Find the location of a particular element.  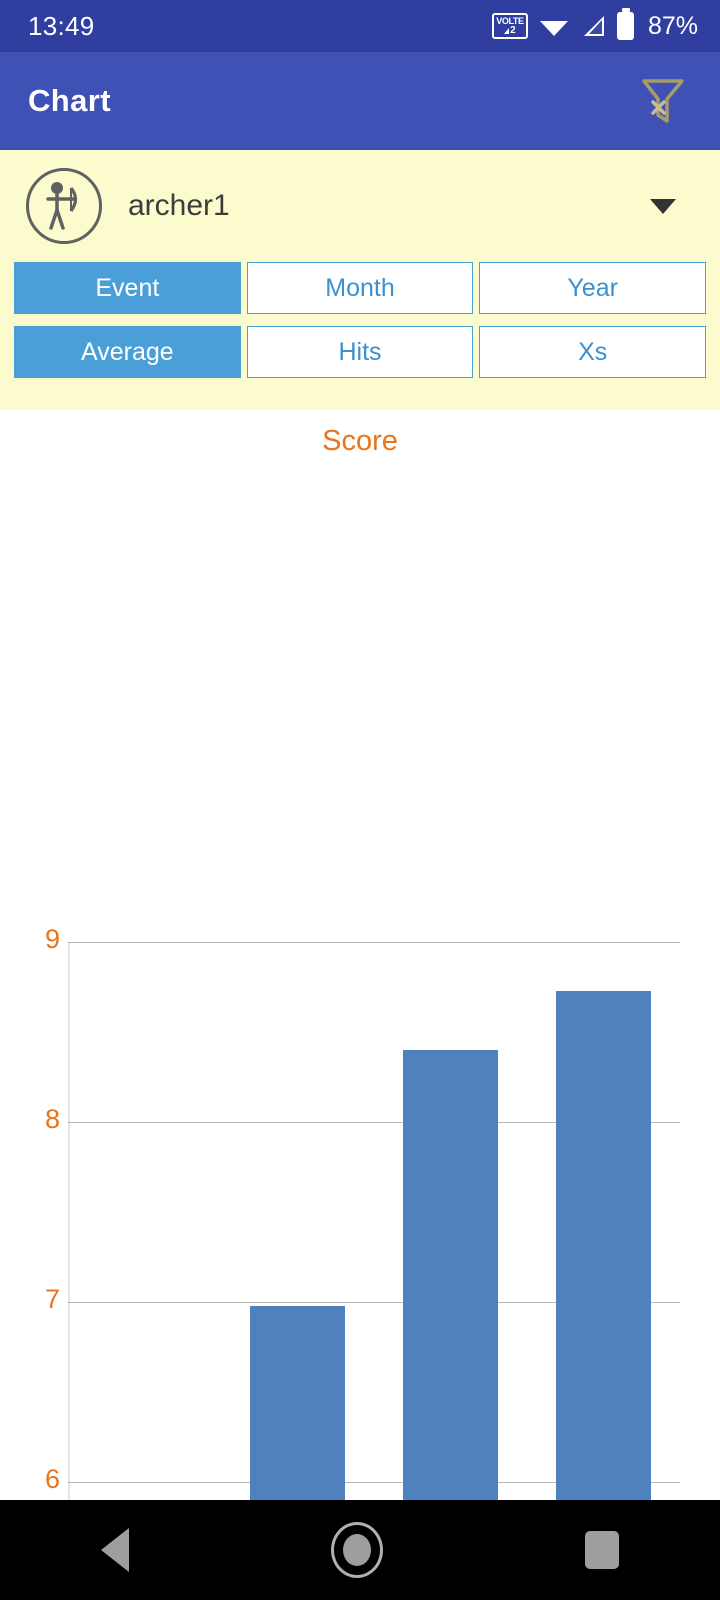

tab-year: Year is located at coordinates (593, 288).